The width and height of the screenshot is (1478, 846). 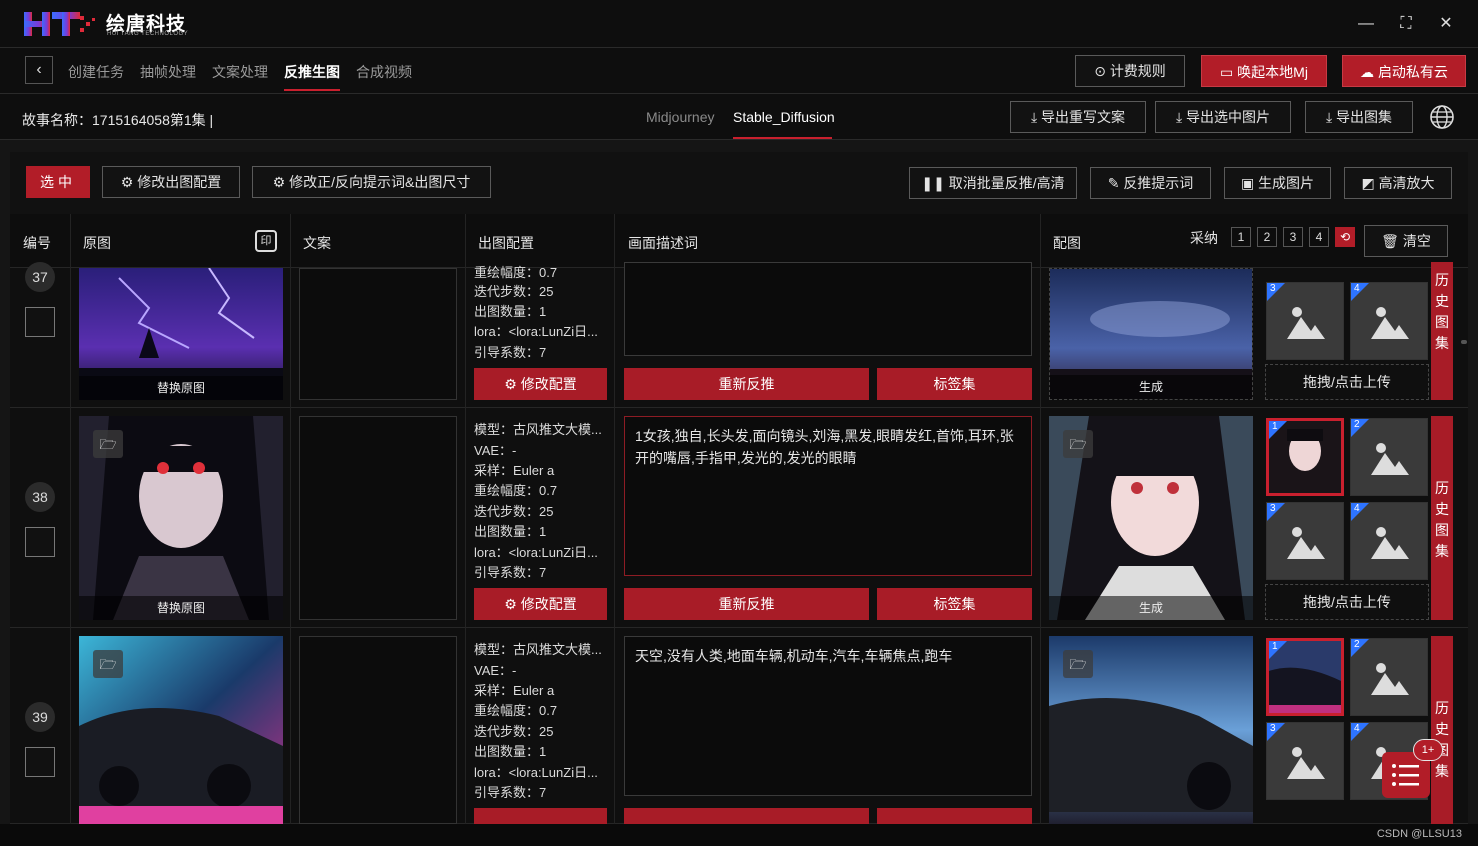 I want to click on vertical-scrollbar, so click(x=1464, y=342).